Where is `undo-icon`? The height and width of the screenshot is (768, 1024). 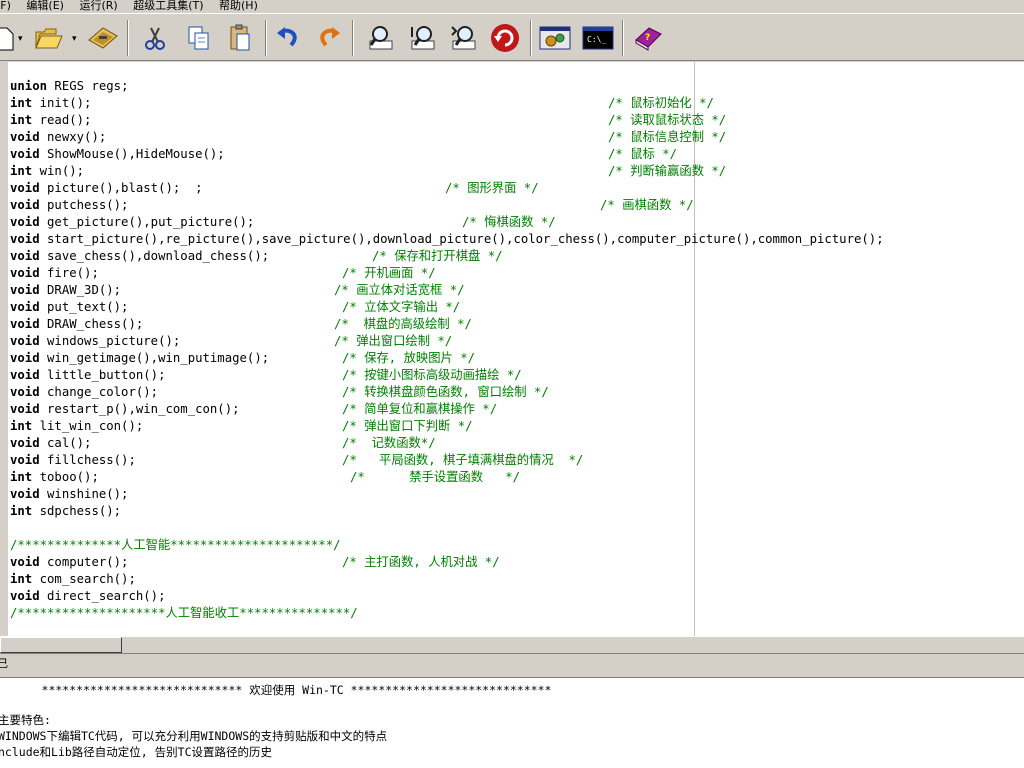
undo-icon is located at coordinates (287, 37).